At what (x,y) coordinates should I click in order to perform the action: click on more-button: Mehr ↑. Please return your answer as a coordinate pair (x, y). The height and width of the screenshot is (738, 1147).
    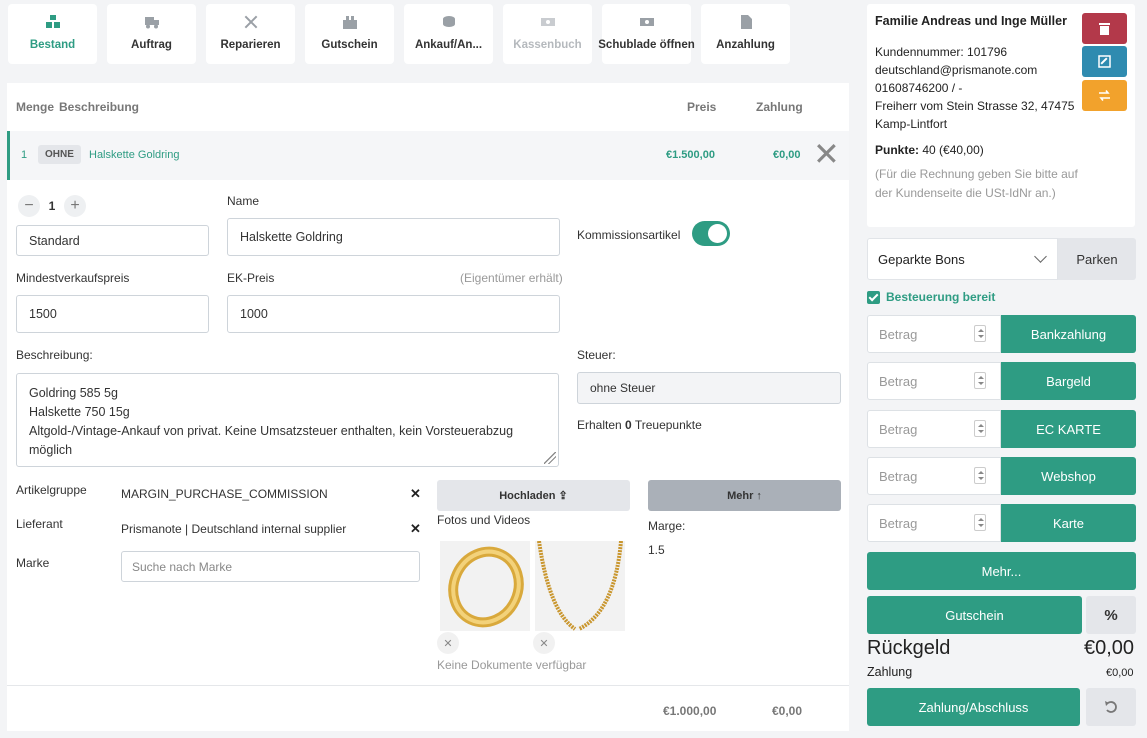
    Looking at the image, I should click on (744, 495).